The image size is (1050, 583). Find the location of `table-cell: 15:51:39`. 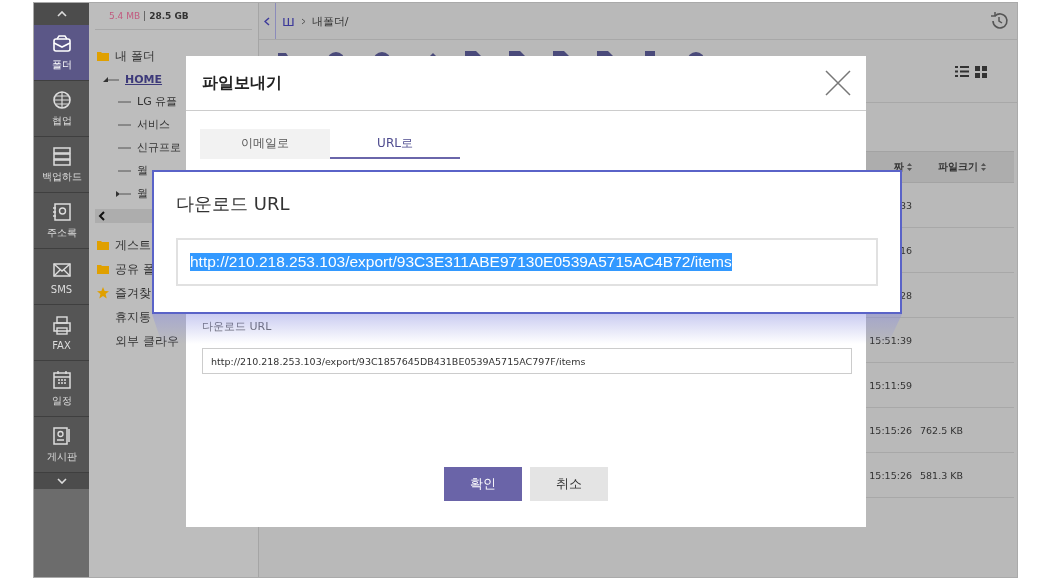

table-cell: 15:51:39 is located at coordinates (890, 340).